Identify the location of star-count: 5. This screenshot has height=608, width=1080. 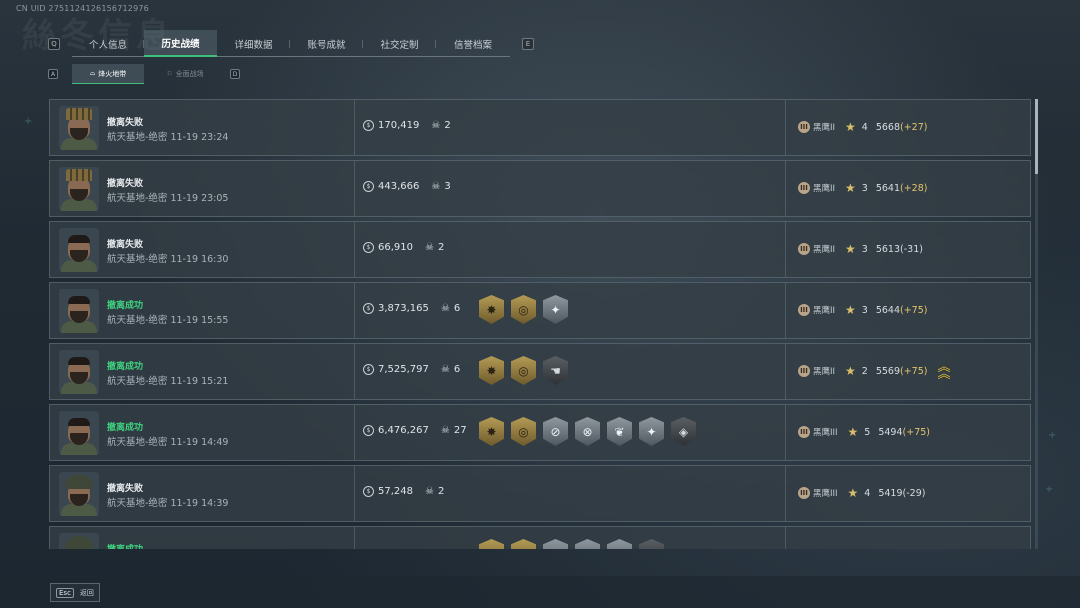
(867, 432).